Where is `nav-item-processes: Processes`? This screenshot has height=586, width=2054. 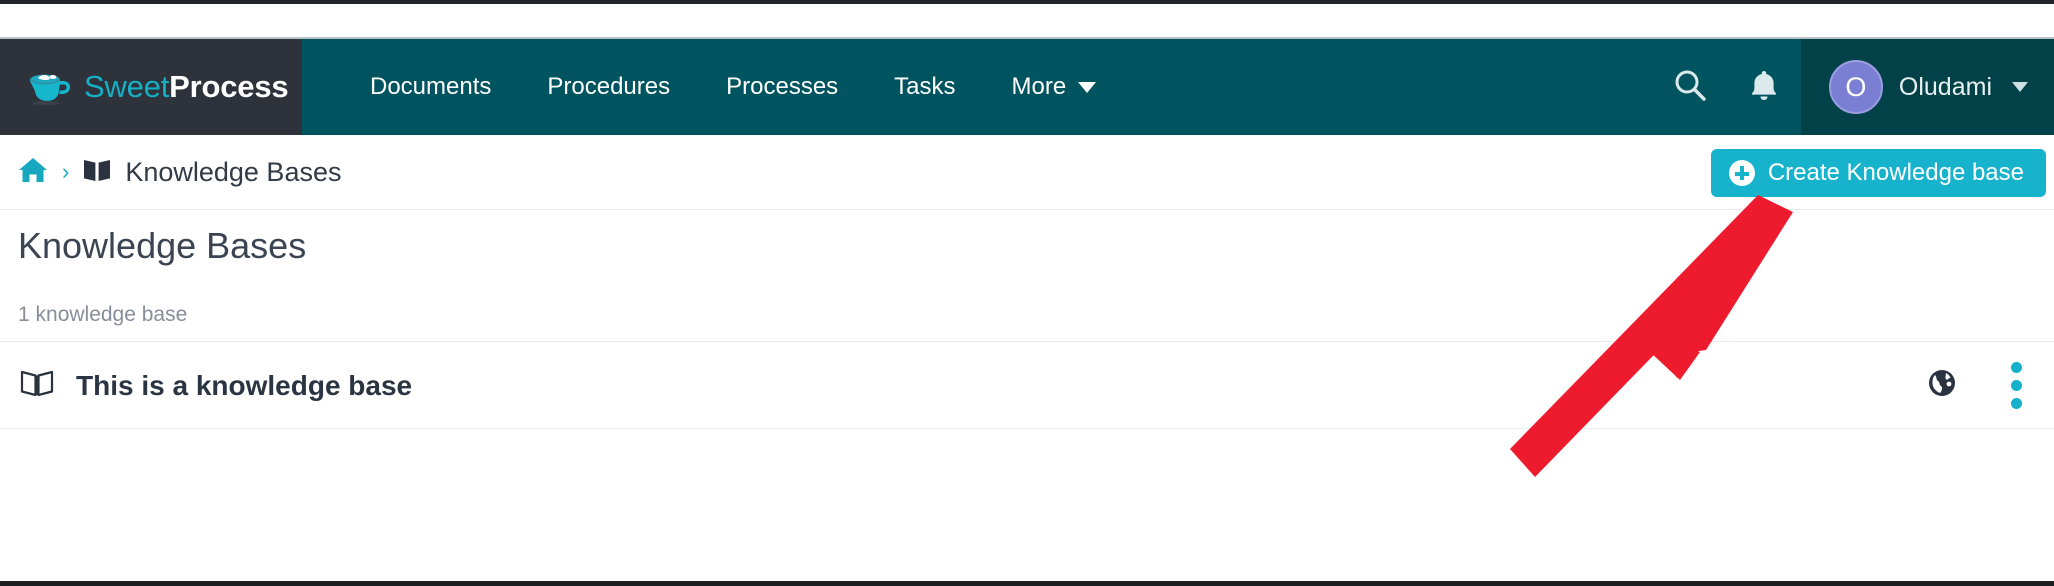
nav-item-processes: Processes is located at coordinates (782, 87).